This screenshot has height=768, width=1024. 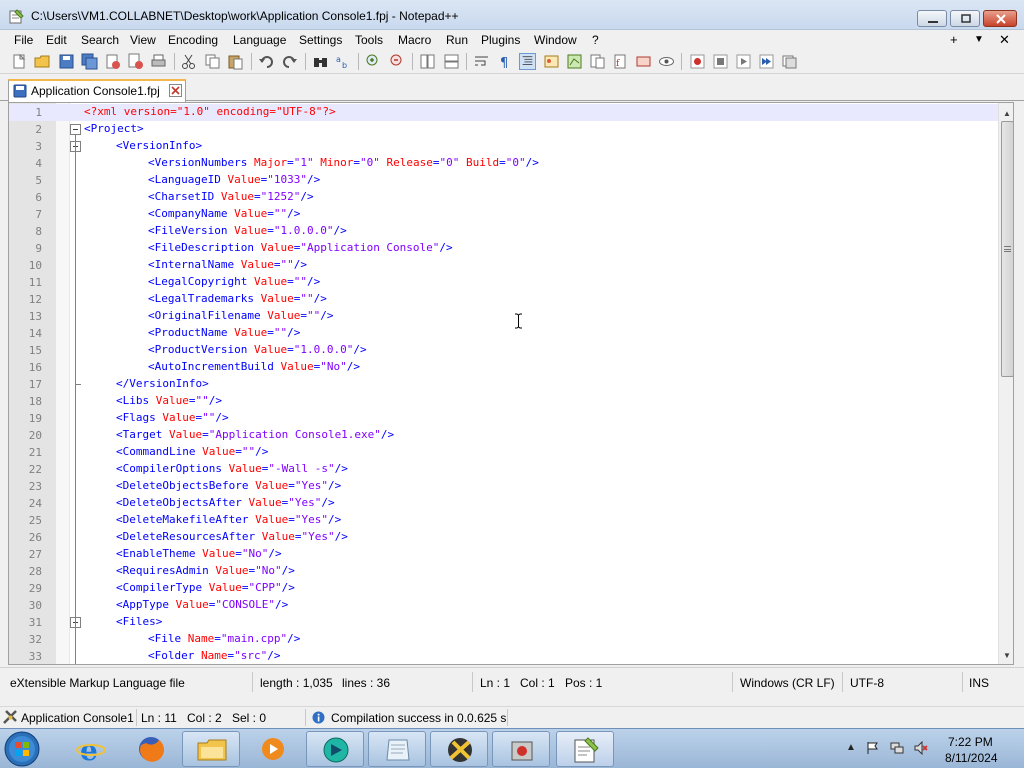 What do you see at coordinates (451, 61) in the screenshot?
I see `sync-horizontal-icon` at bounding box center [451, 61].